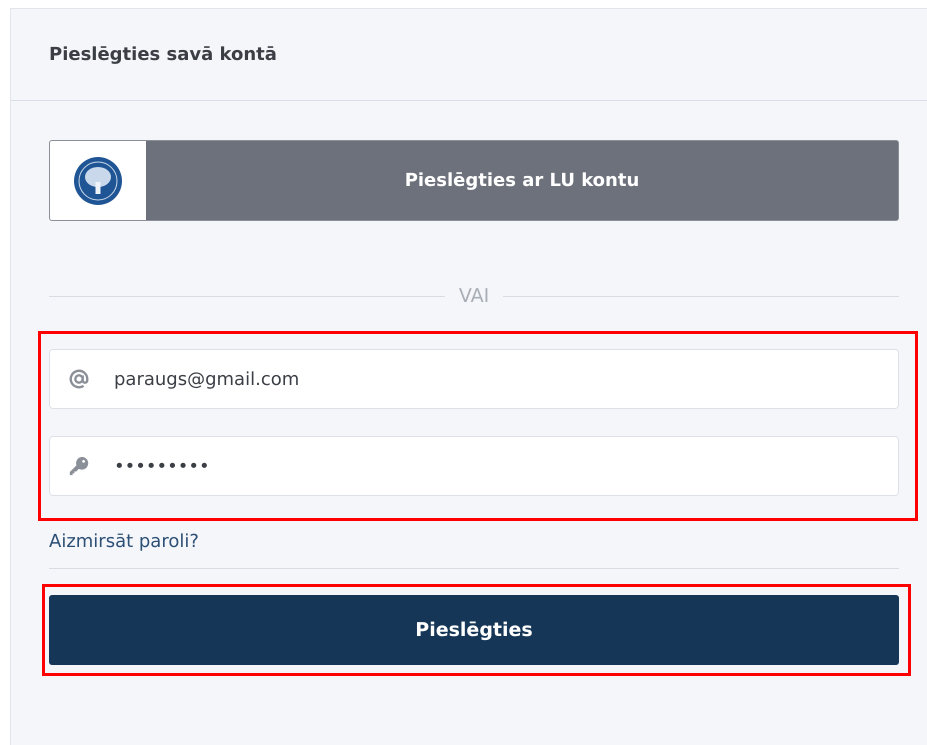 The height and width of the screenshot is (745, 927). What do you see at coordinates (124, 541) in the screenshot?
I see `forgot-password-link: Aizmirsāt paroli?` at bounding box center [124, 541].